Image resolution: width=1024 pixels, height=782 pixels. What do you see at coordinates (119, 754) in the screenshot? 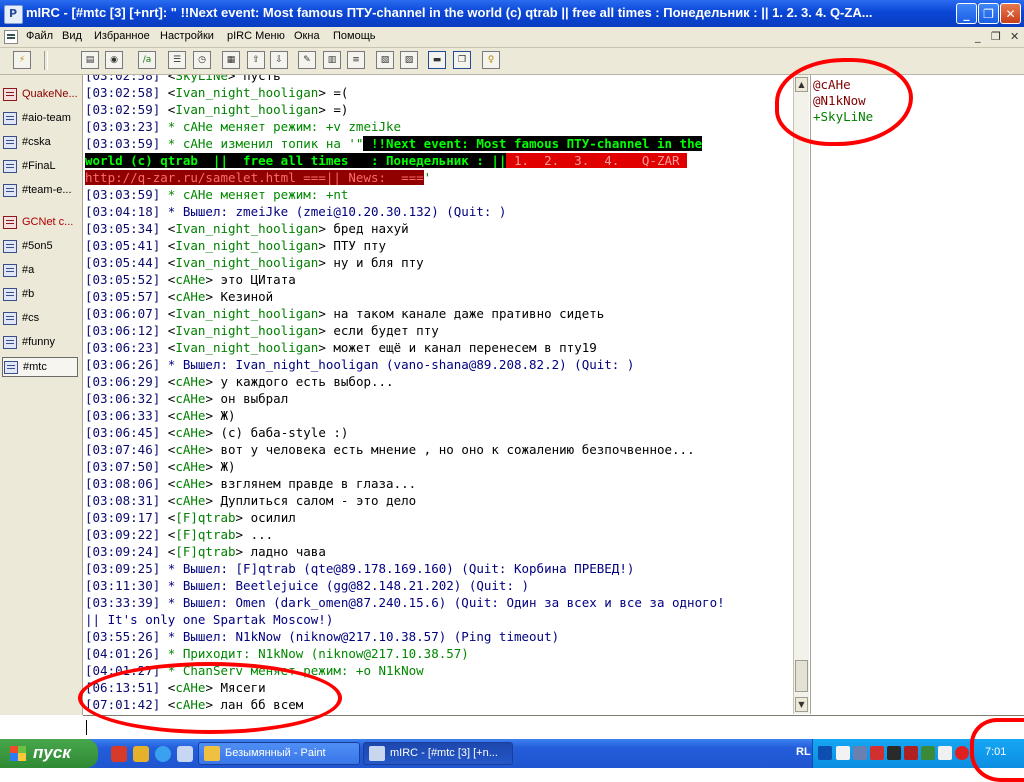
I see `opera-icon` at bounding box center [119, 754].